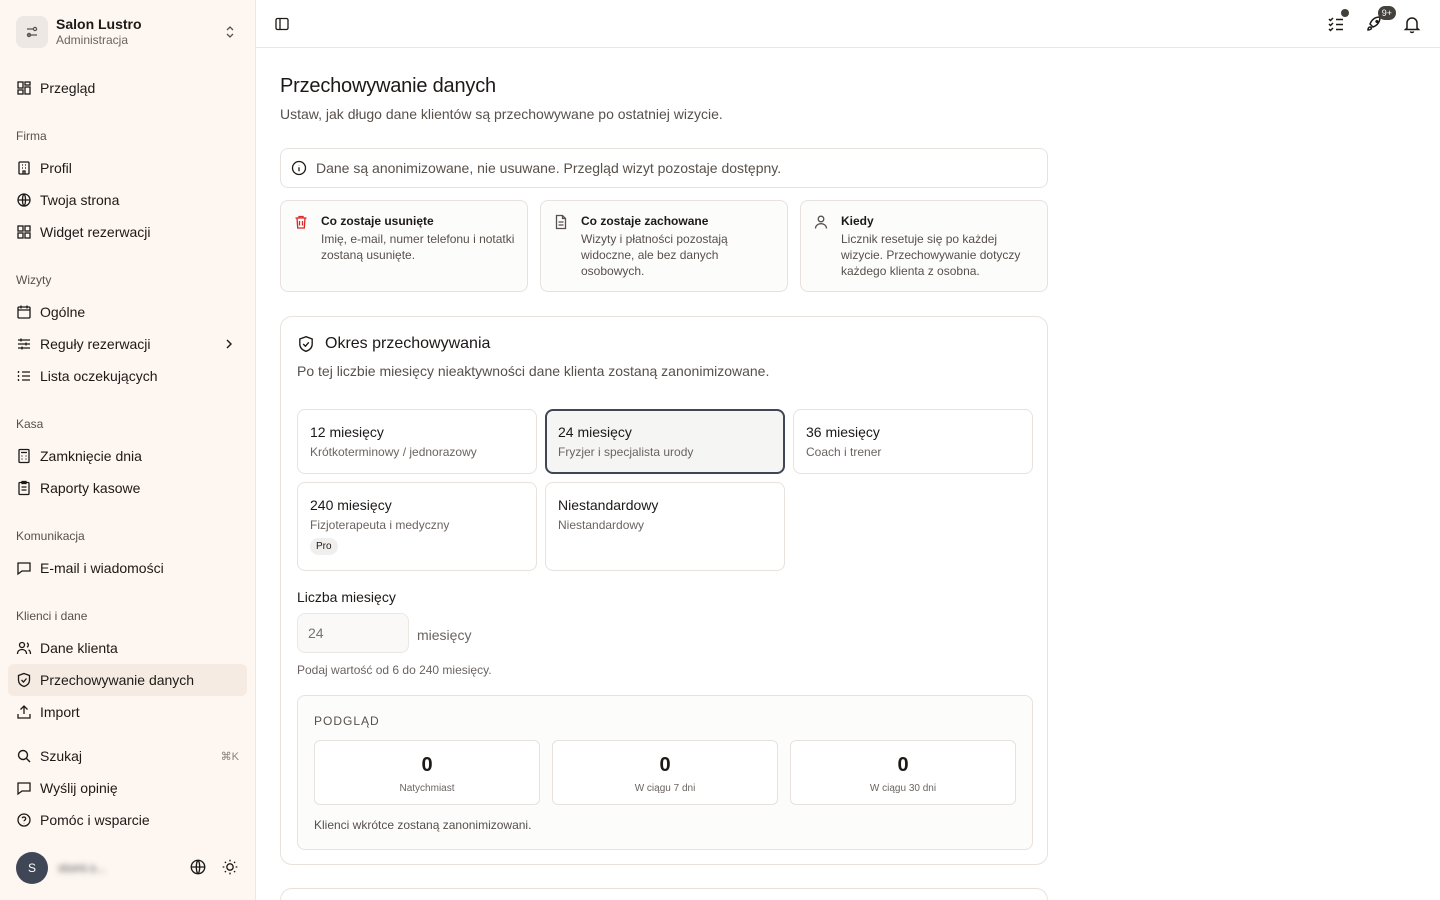 The width and height of the screenshot is (1440, 900). What do you see at coordinates (127, 788) in the screenshot?
I see `nav-opinia: Wyślij opinię` at bounding box center [127, 788].